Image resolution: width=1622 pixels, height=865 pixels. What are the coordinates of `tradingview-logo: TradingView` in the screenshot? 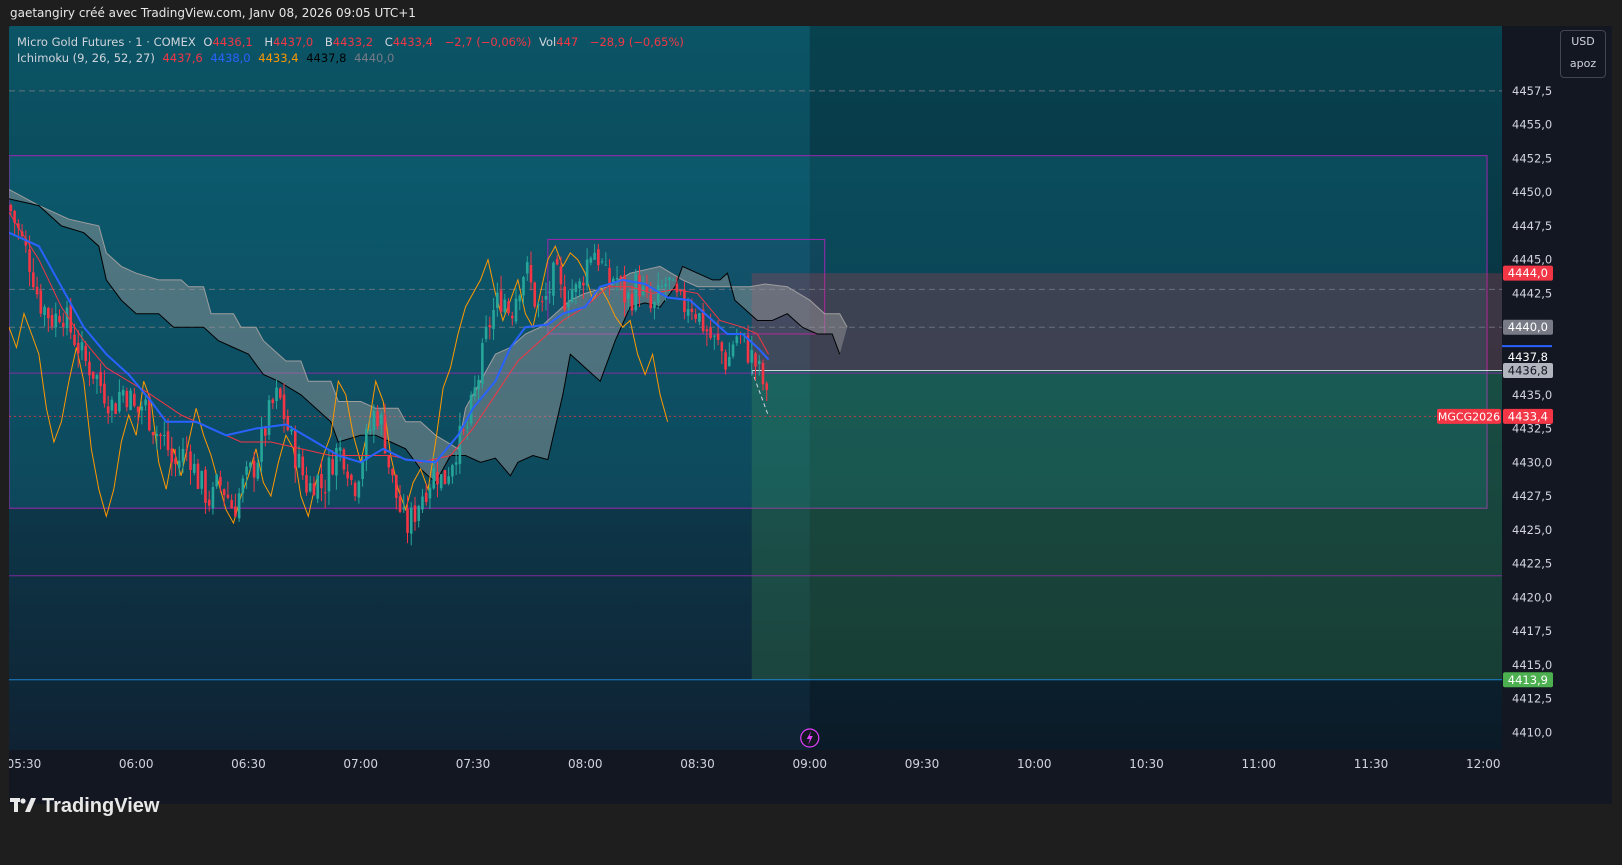 It's located at (84, 806).